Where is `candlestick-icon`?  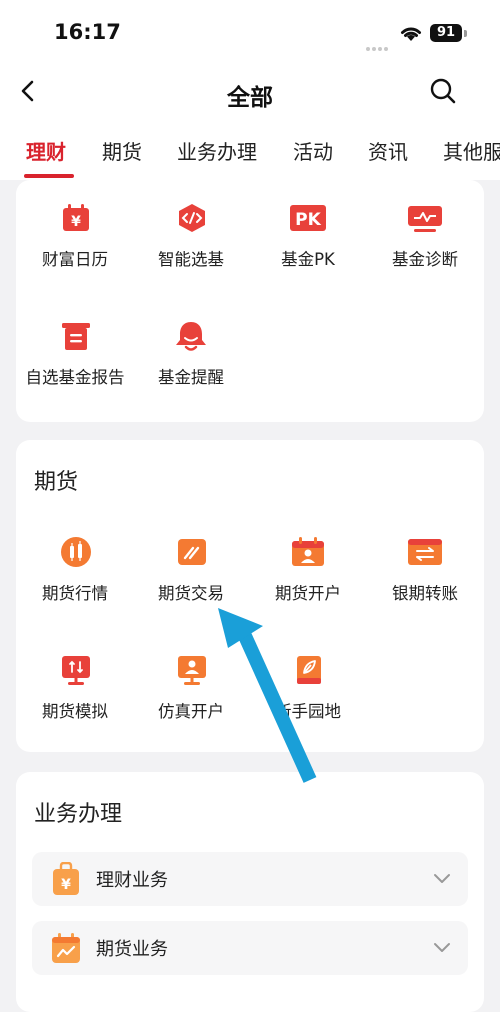
candlestick-icon is located at coordinates (76, 552).